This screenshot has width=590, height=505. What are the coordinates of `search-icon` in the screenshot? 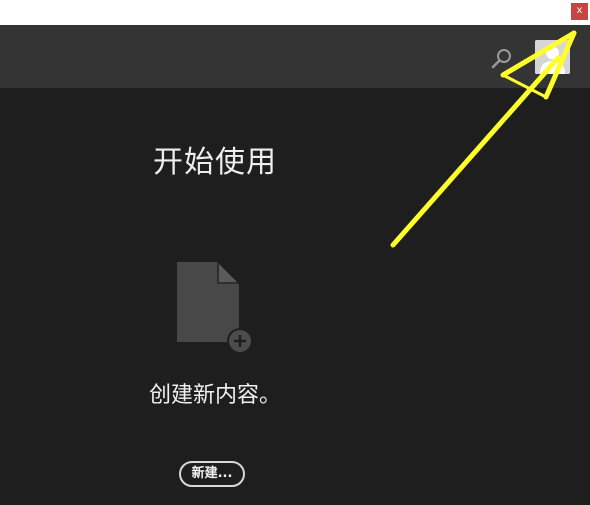 It's located at (502, 59).